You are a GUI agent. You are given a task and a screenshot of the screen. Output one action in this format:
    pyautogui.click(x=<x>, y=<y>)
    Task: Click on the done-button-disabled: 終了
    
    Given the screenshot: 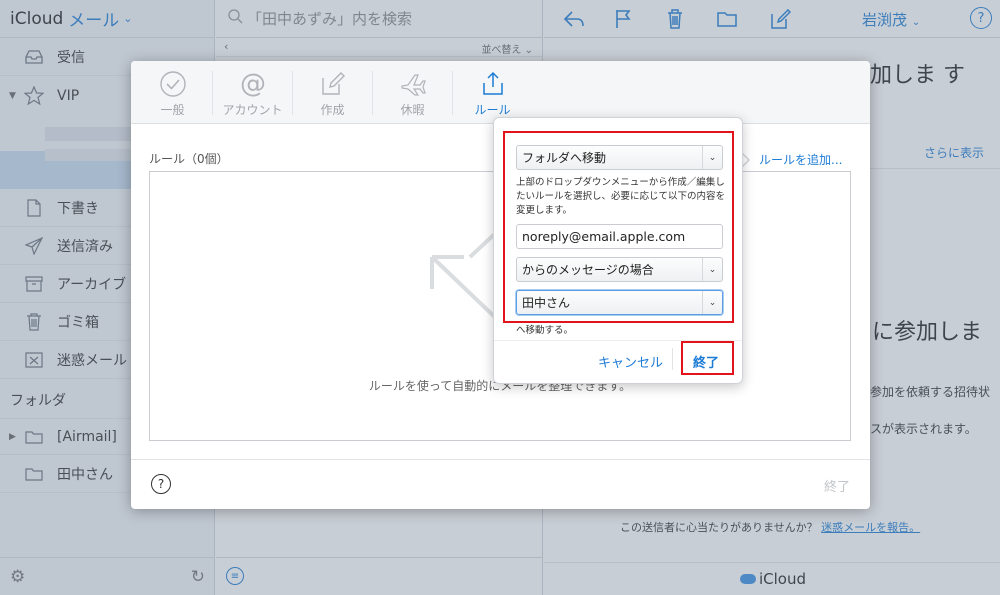 What is the action you would take?
    pyautogui.click(x=837, y=485)
    